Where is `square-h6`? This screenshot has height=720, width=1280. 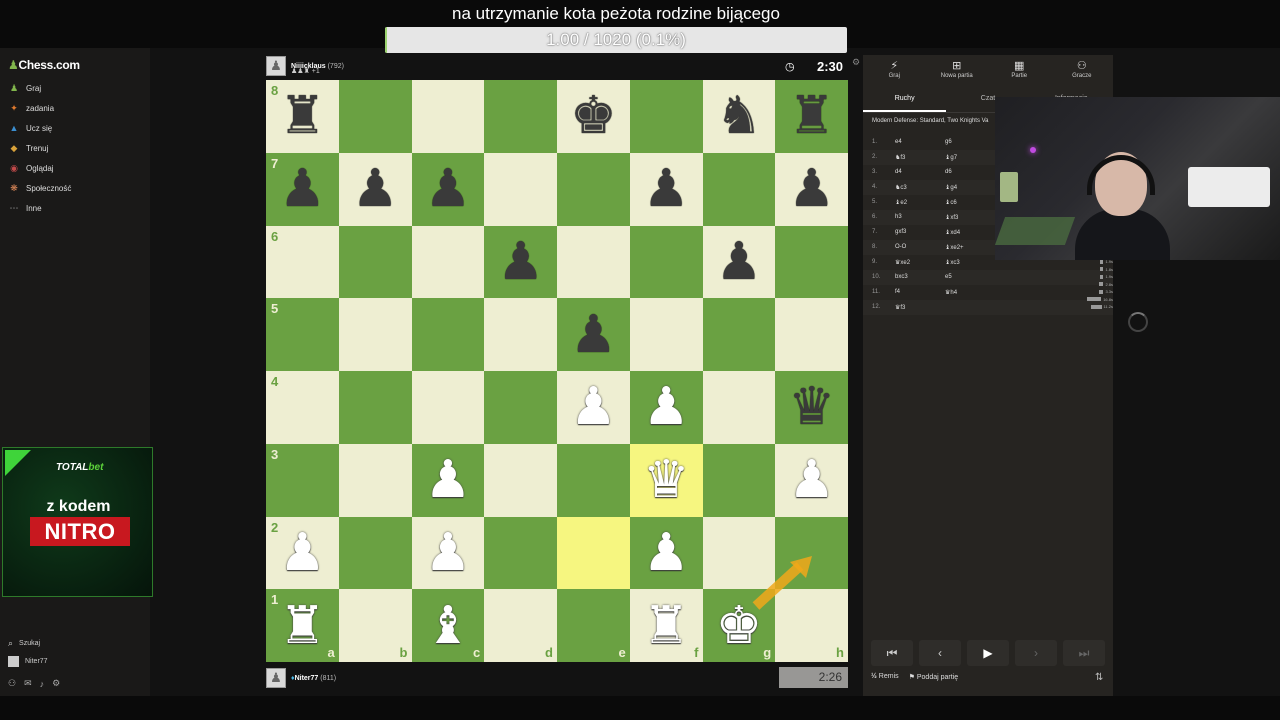
square-h6 is located at coordinates (811, 262).